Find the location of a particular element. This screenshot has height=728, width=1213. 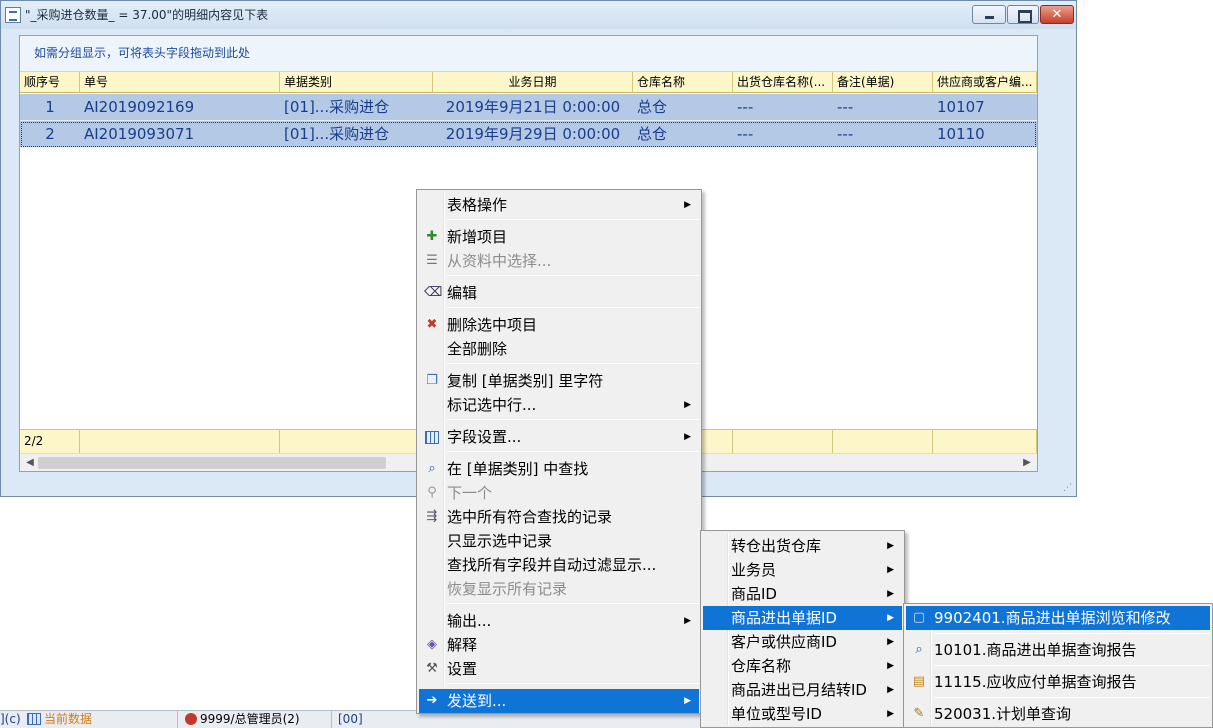

menu-item-table-ops: 表格操作 ▶ is located at coordinates (559, 205).